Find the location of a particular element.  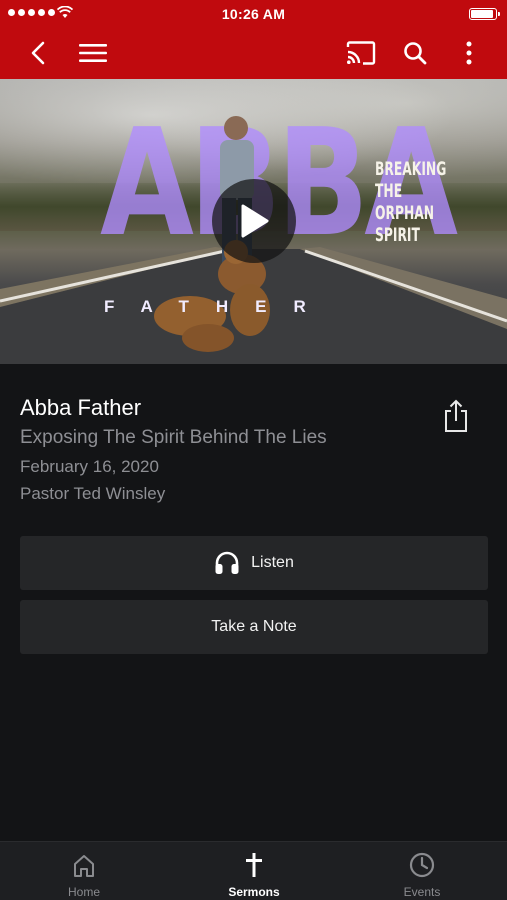

tab-home: Home is located at coordinates (84, 871).